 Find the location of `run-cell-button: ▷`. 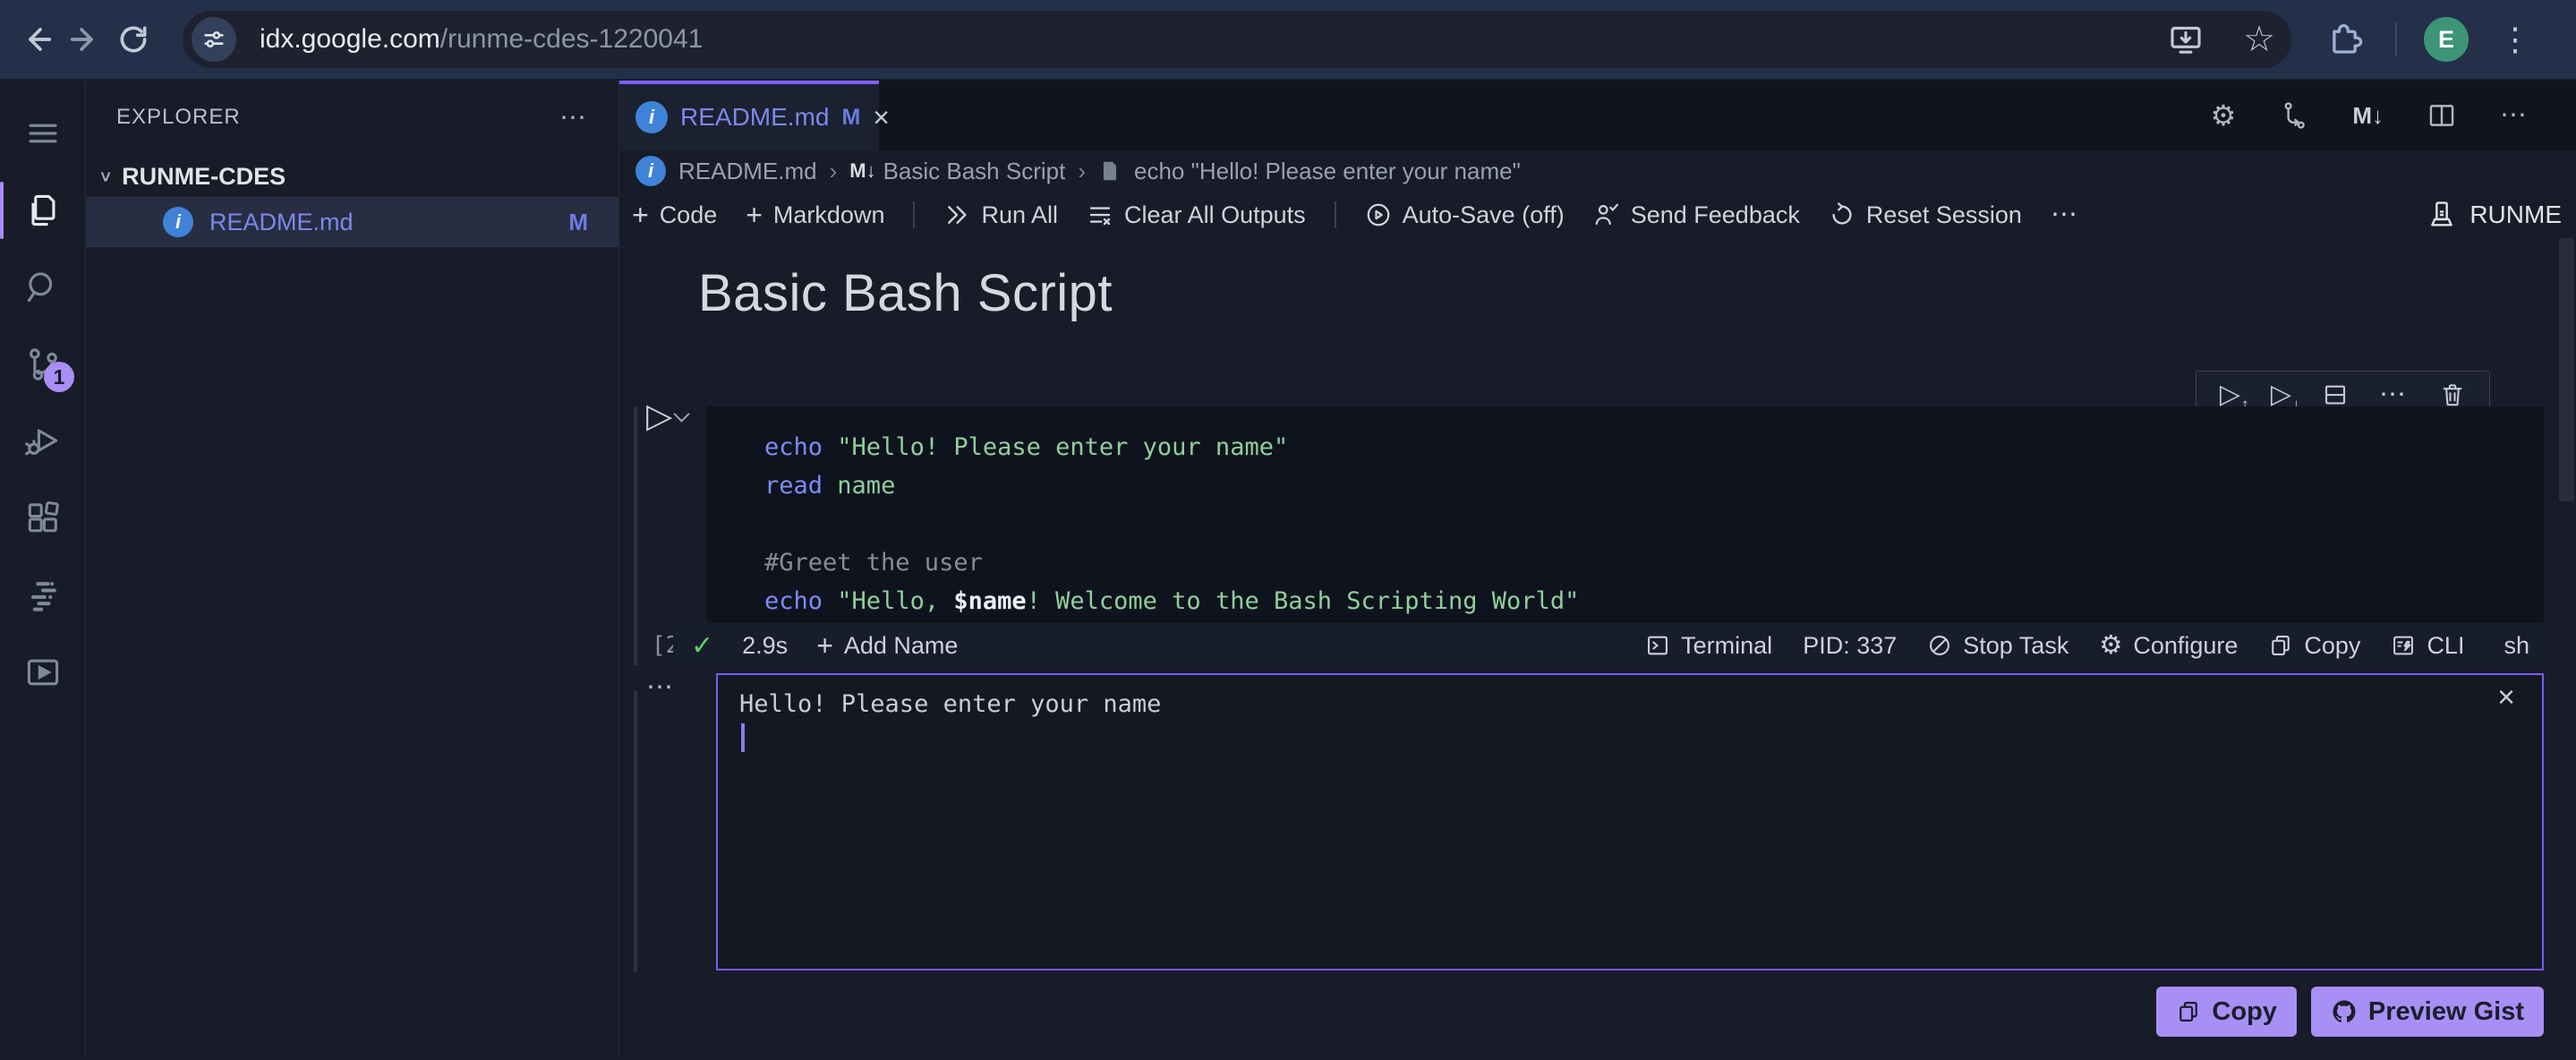

run-cell-button: ▷ is located at coordinates (668, 416).